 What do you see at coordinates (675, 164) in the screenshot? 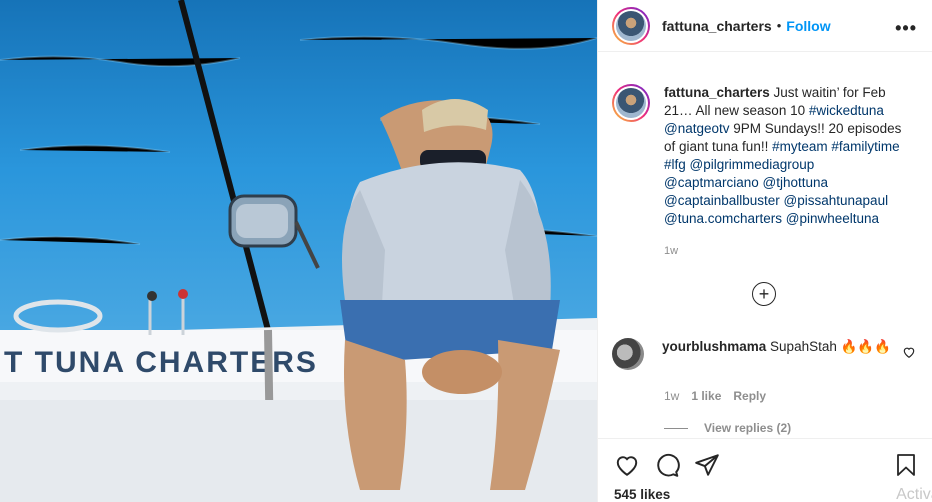
I see `hashtag-link: #lfg` at bounding box center [675, 164].